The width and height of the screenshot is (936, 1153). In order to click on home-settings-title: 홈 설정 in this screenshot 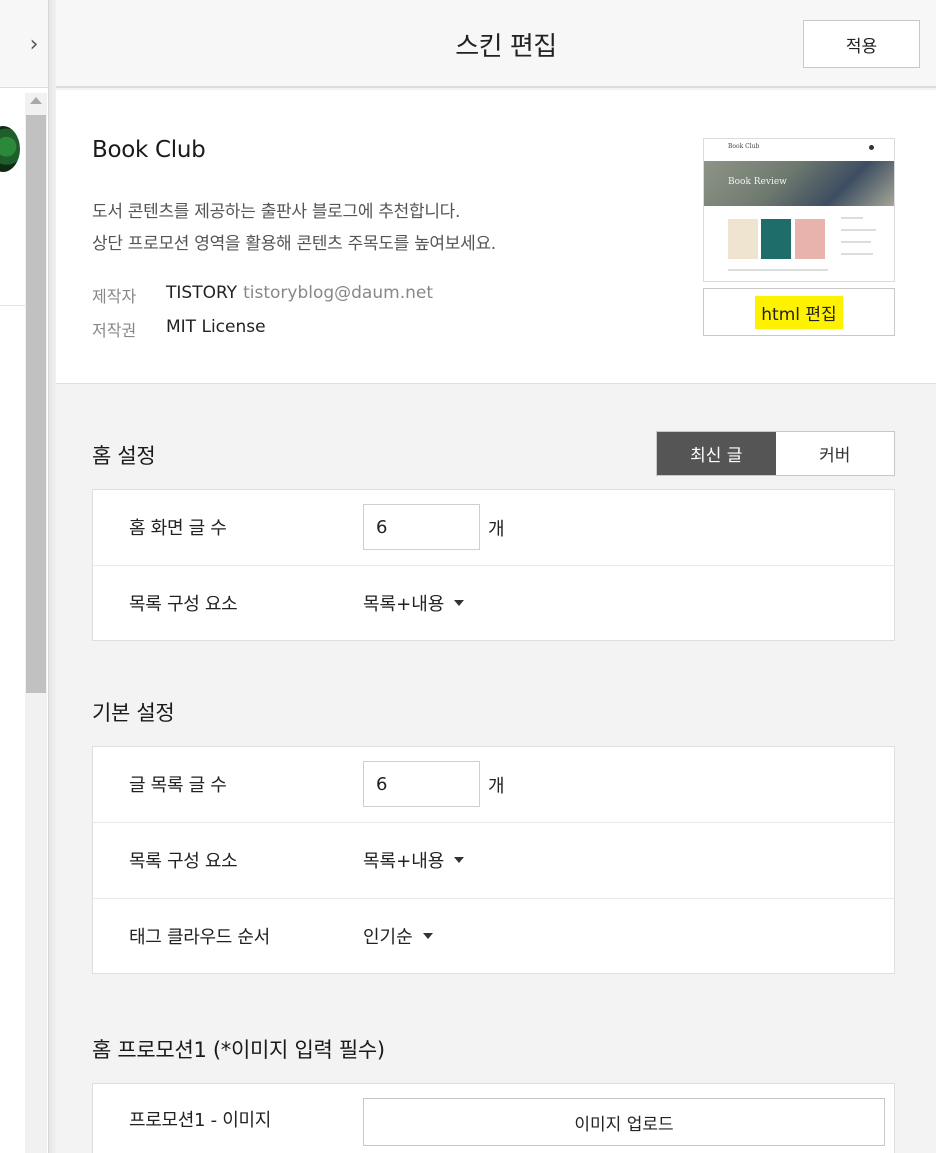, I will do `click(124, 456)`.